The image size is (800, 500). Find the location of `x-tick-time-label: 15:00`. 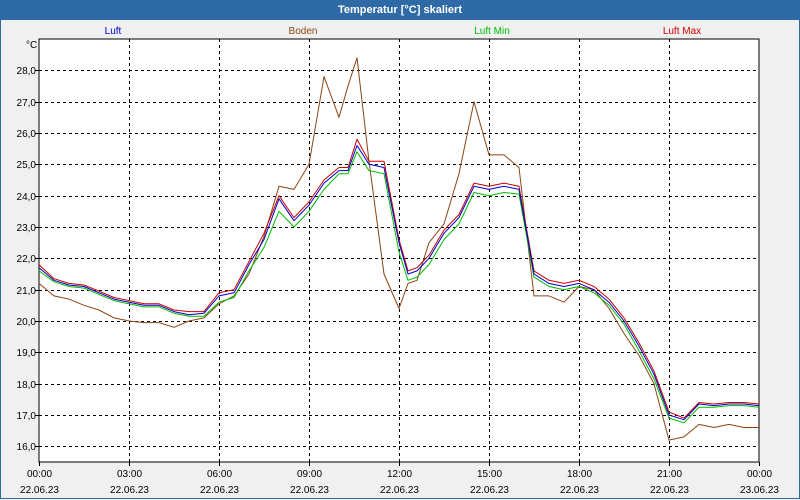

x-tick-time-label: 15:00 is located at coordinates (489, 474).